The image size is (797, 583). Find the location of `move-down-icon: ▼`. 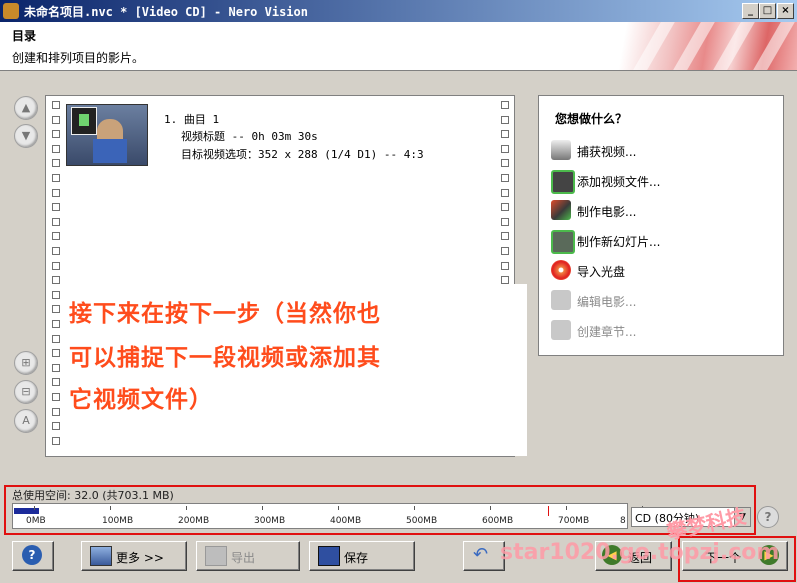

move-down-icon: ▼ is located at coordinates (26, 136).